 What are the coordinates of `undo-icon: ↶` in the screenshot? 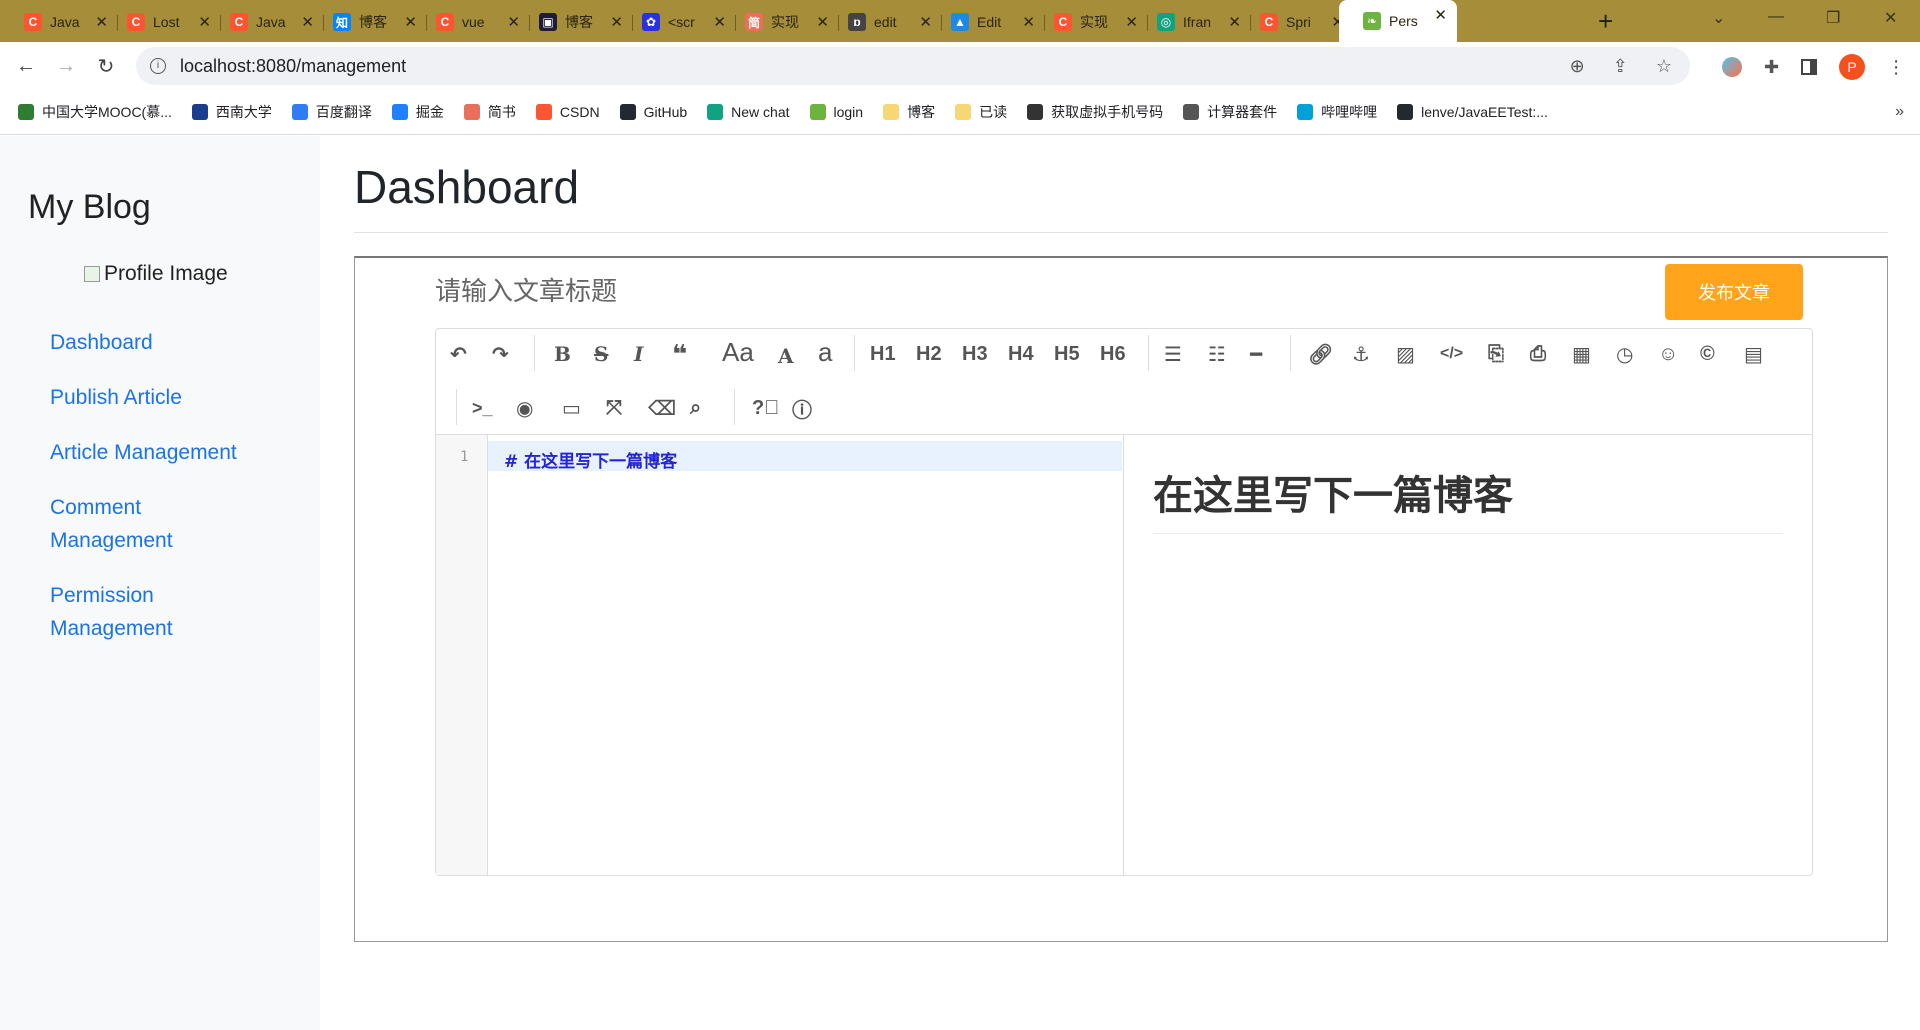 It's located at (458, 354).